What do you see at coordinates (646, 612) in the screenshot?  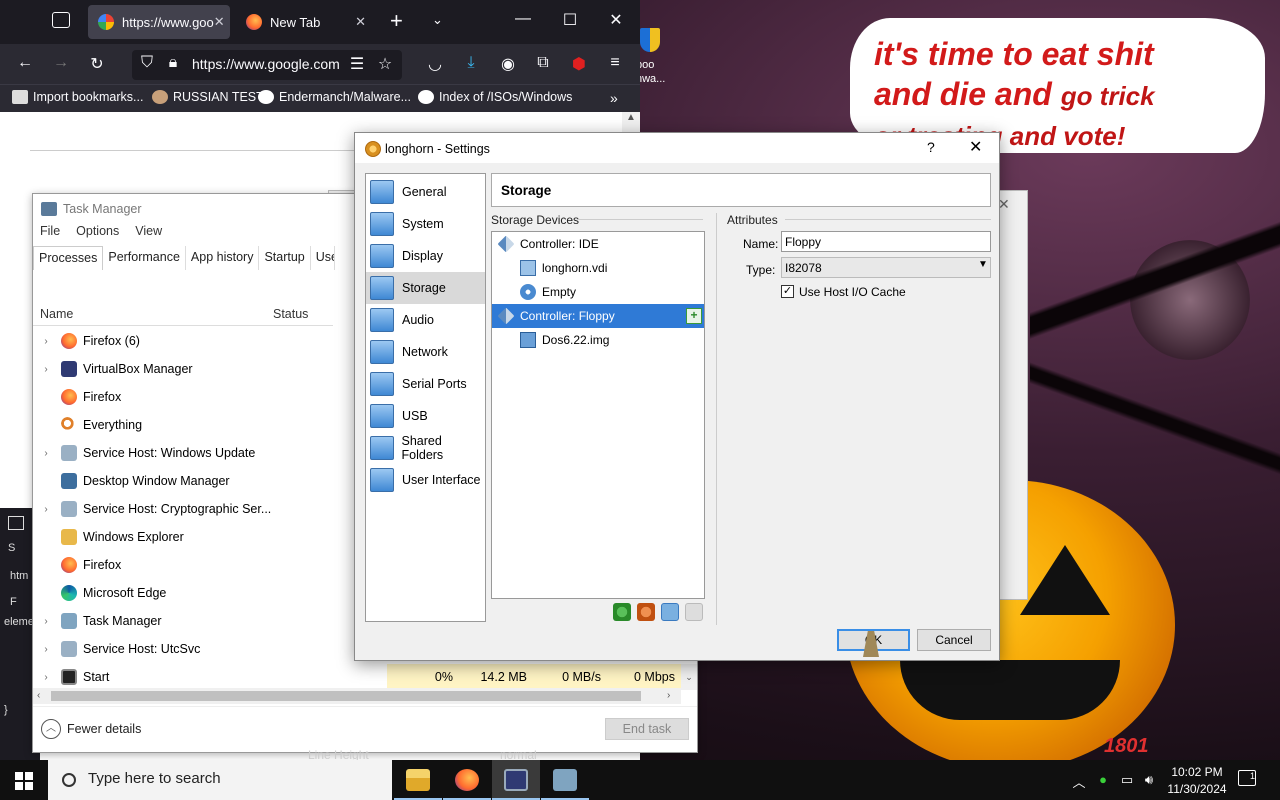 I see `remove-controller-icon` at bounding box center [646, 612].